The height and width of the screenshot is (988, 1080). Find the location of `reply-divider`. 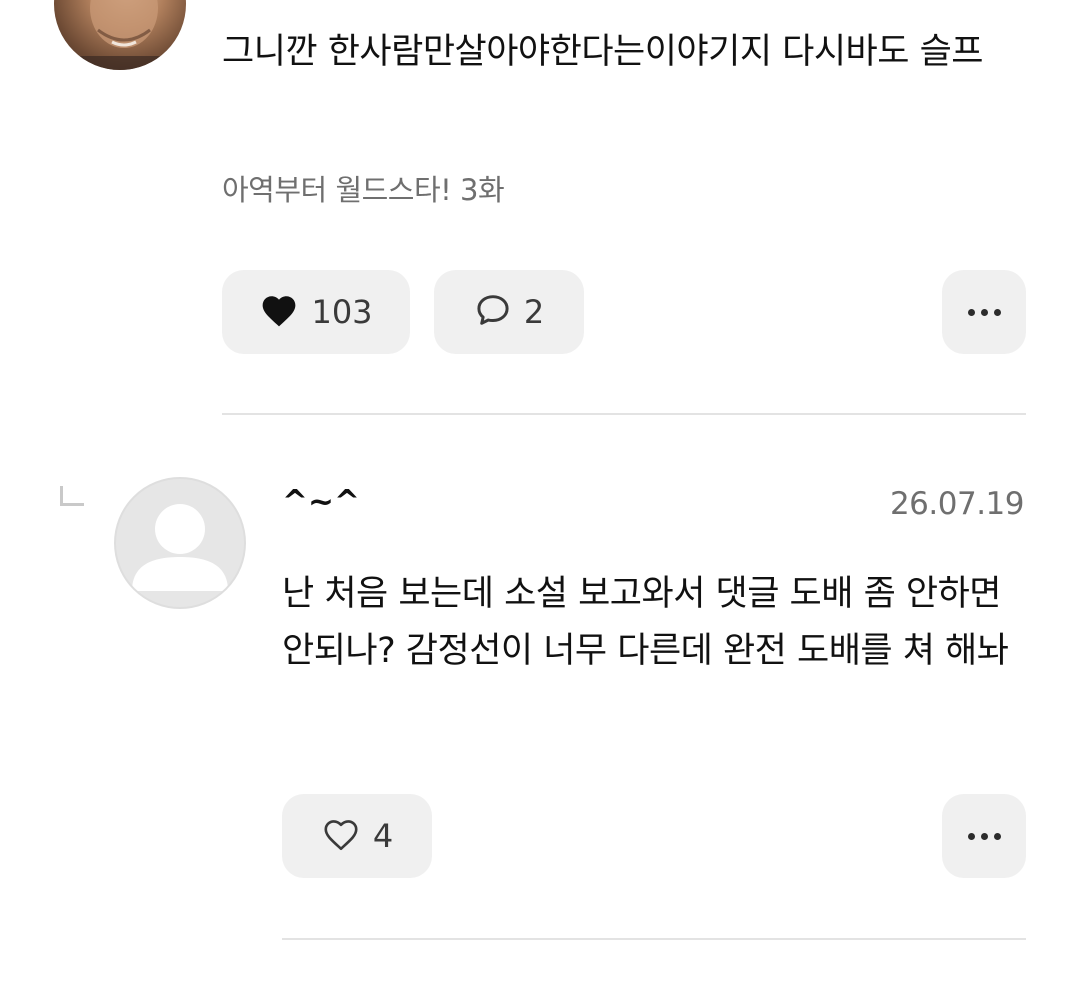

reply-divider is located at coordinates (654, 939).